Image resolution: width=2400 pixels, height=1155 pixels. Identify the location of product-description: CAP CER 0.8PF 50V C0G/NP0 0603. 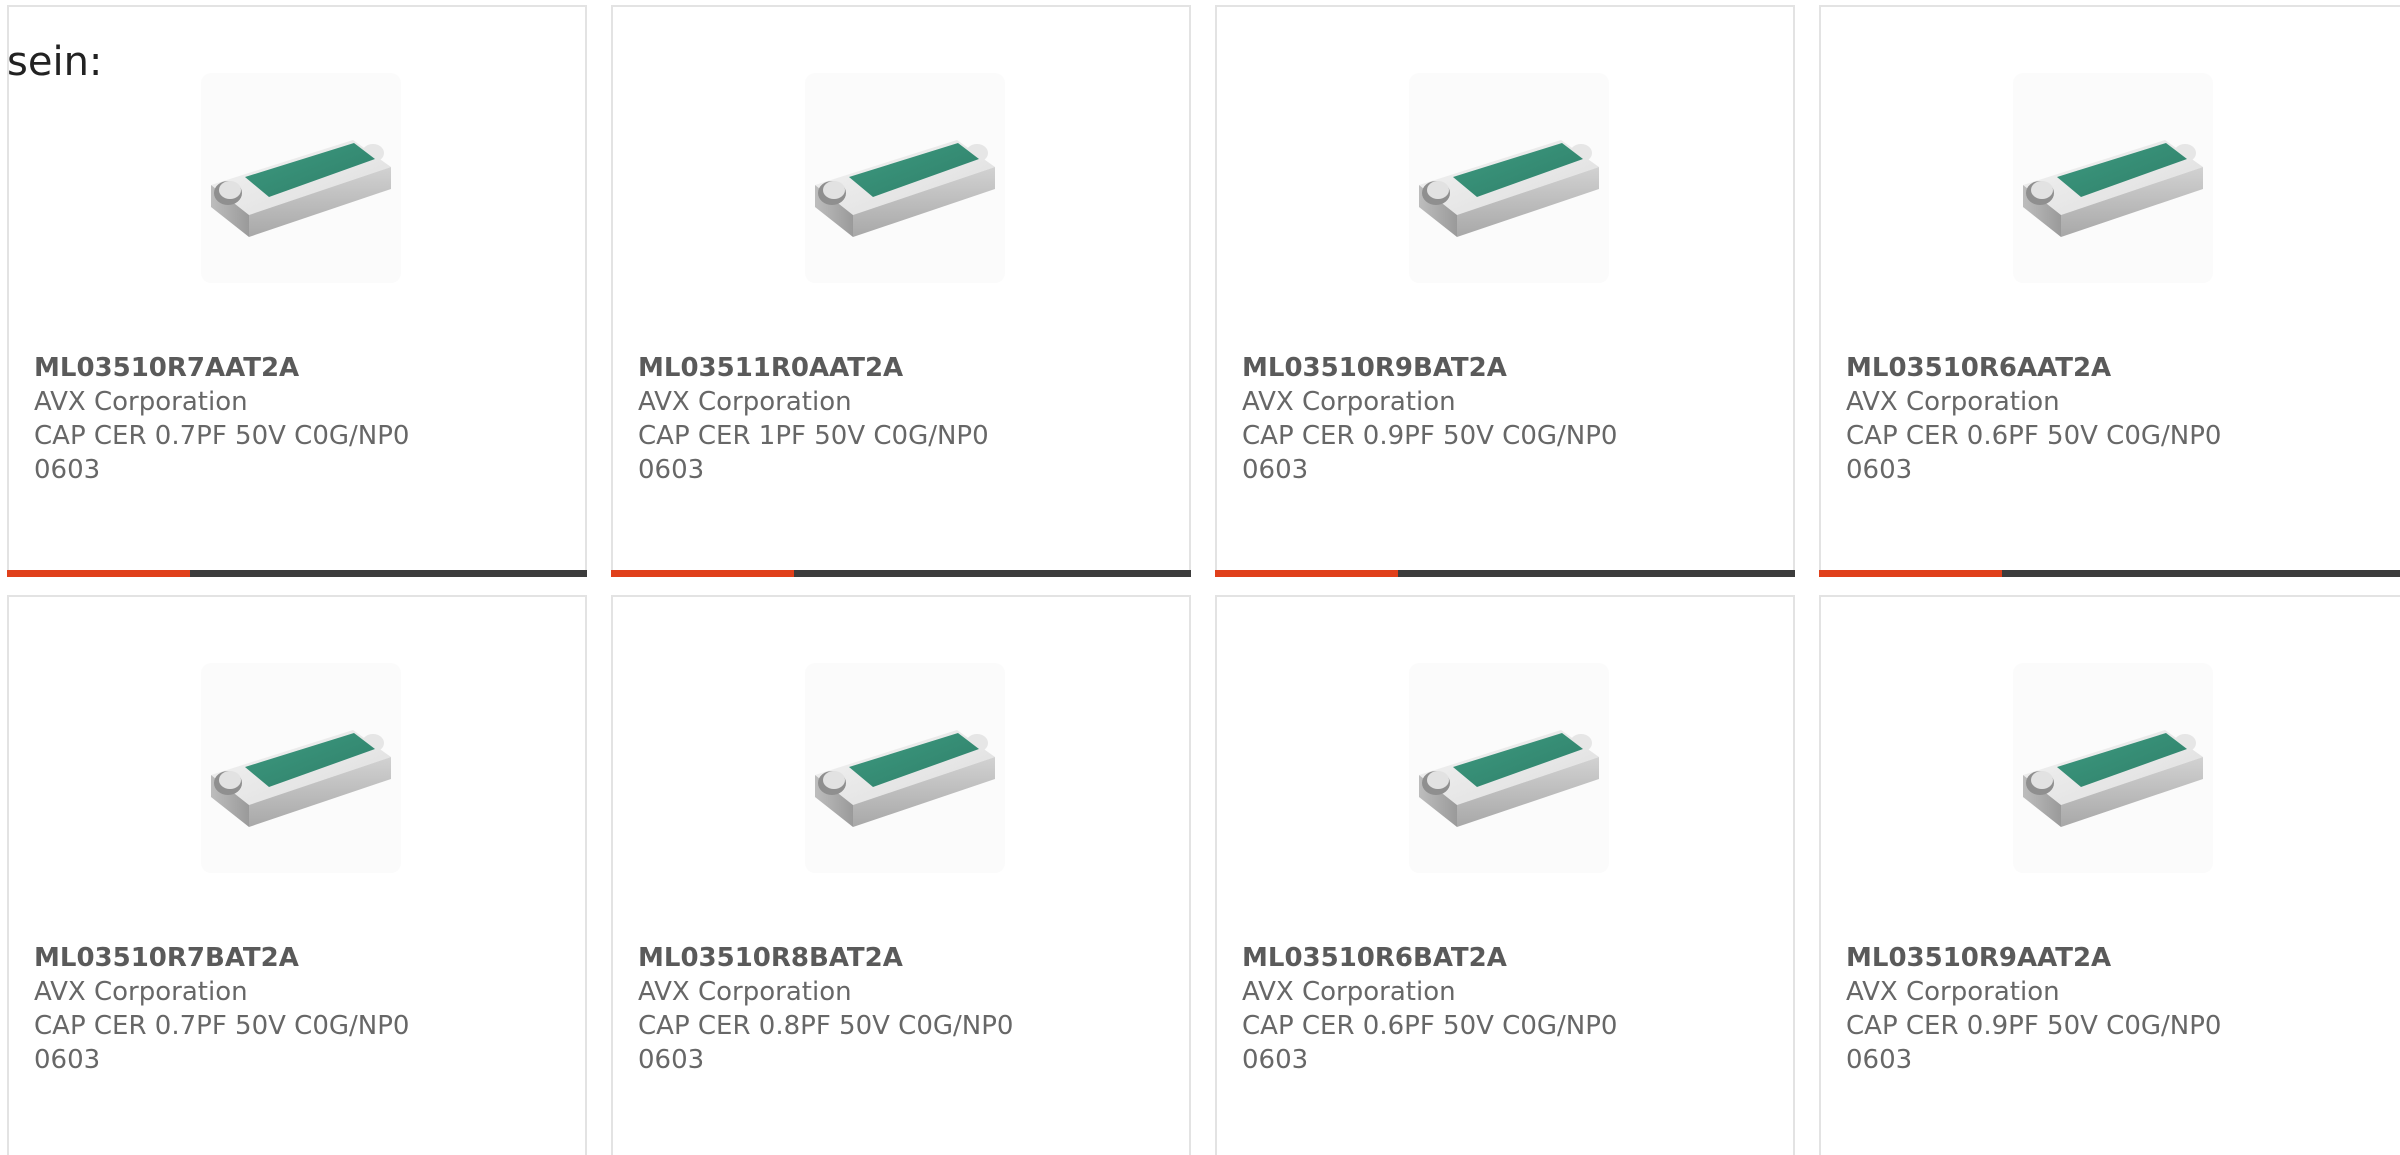
(826, 1043).